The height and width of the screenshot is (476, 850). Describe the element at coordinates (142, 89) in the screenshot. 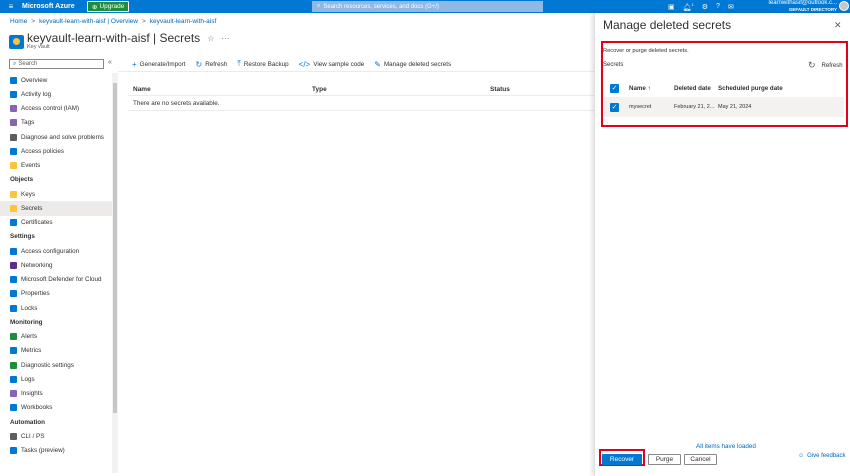

I see `column-name: Name` at that location.